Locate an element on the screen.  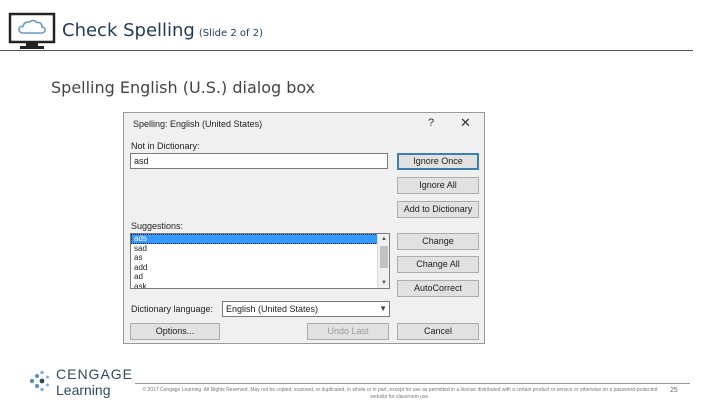
slide-title: Check Spelling (Slide 2 of 2) is located at coordinates (162, 30).